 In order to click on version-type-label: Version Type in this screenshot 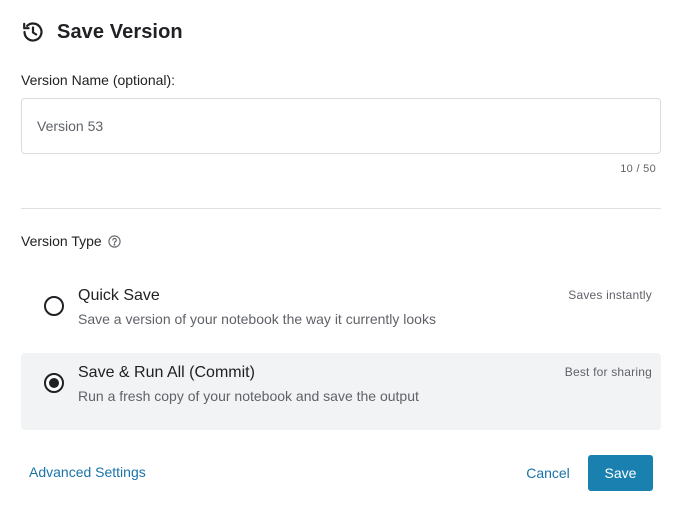, I will do `click(61, 241)`.